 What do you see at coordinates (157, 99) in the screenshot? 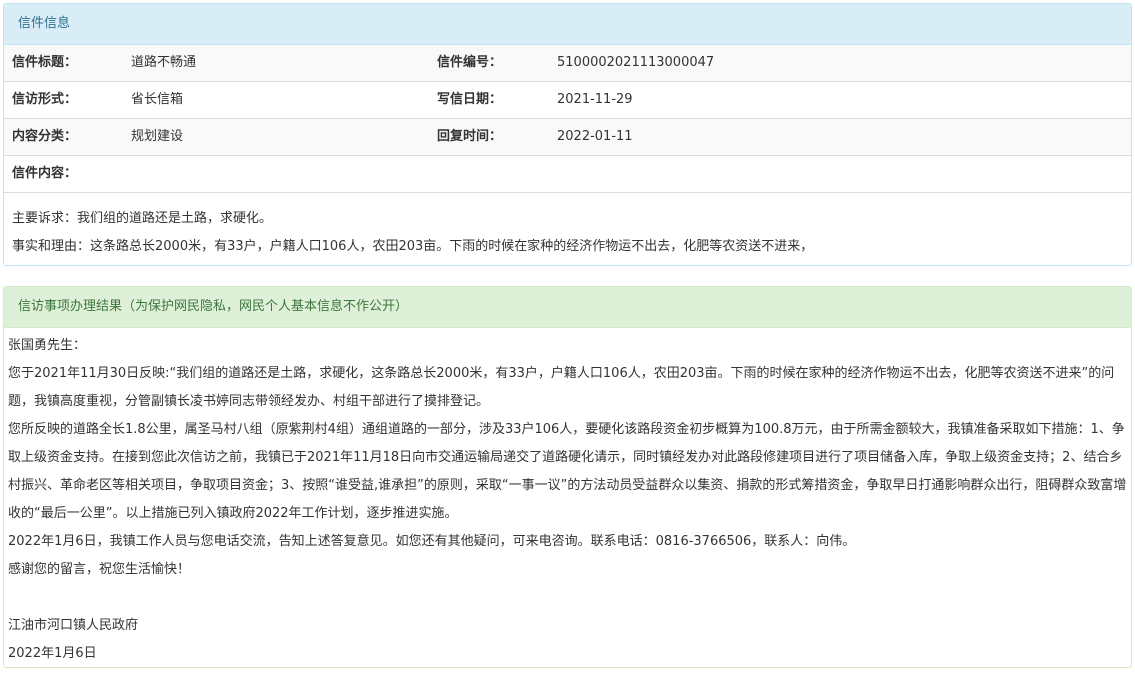
I see `petition-form-value: 省长信箱` at bounding box center [157, 99].